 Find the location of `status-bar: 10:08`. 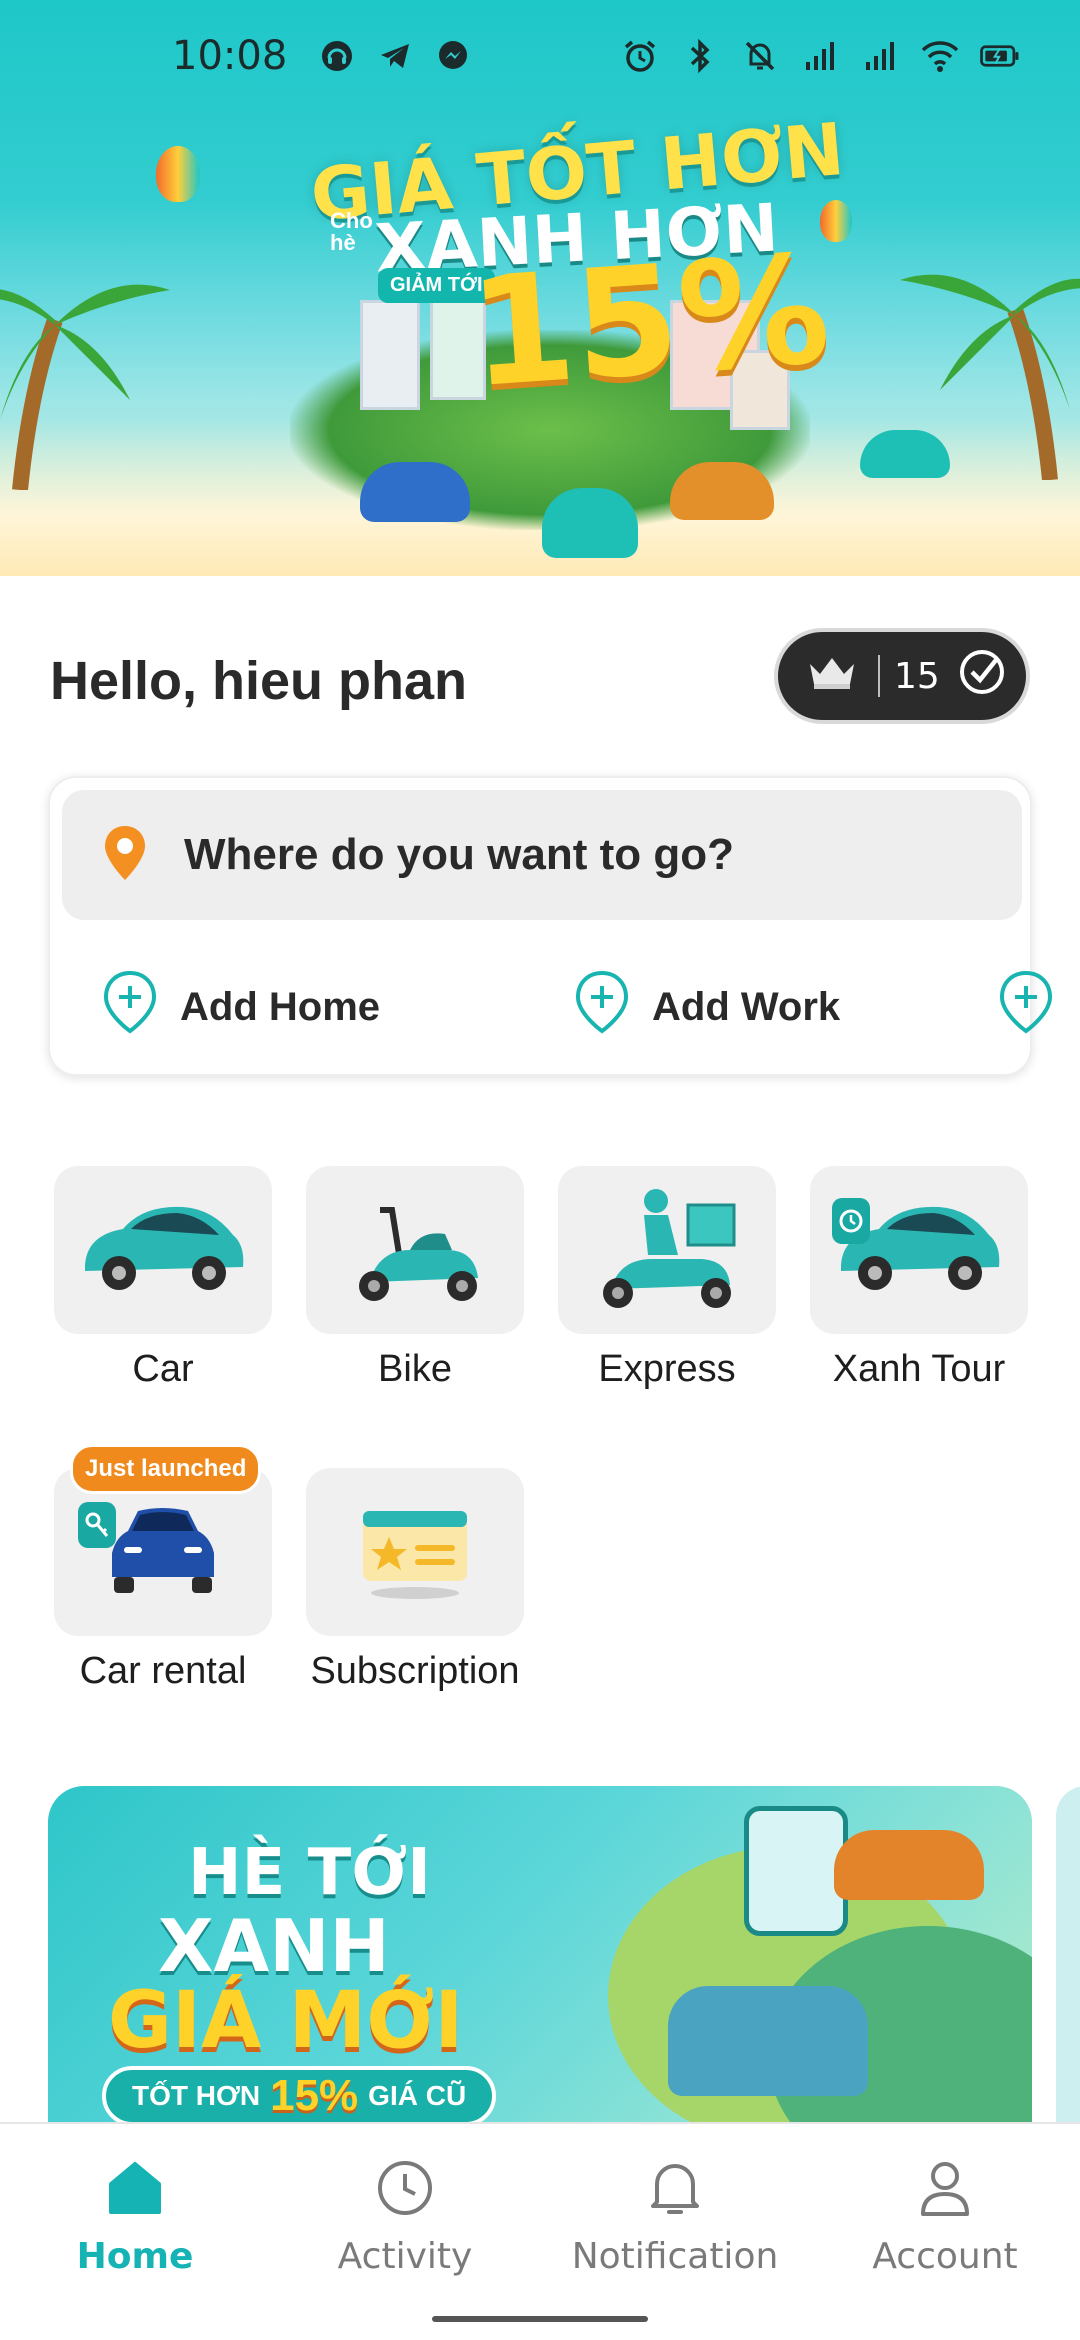

status-bar: 10:08 is located at coordinates (540, 56).